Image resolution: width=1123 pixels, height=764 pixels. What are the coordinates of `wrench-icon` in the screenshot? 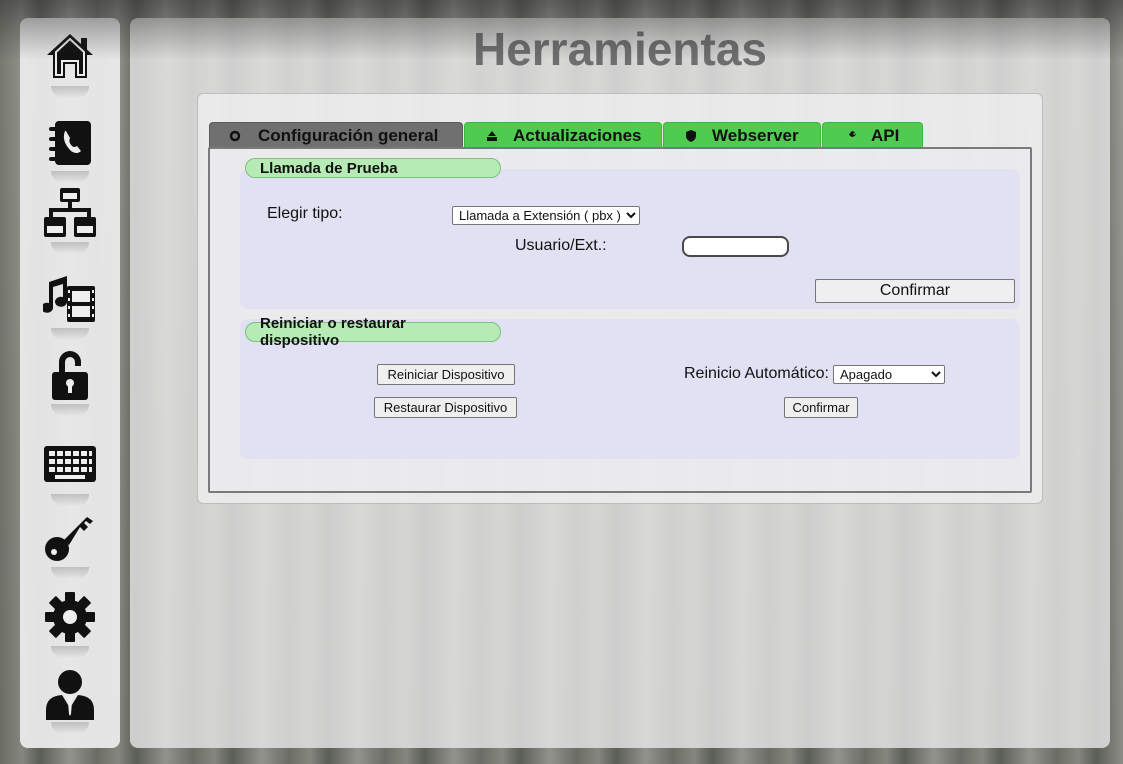 It's located at (850, 136).